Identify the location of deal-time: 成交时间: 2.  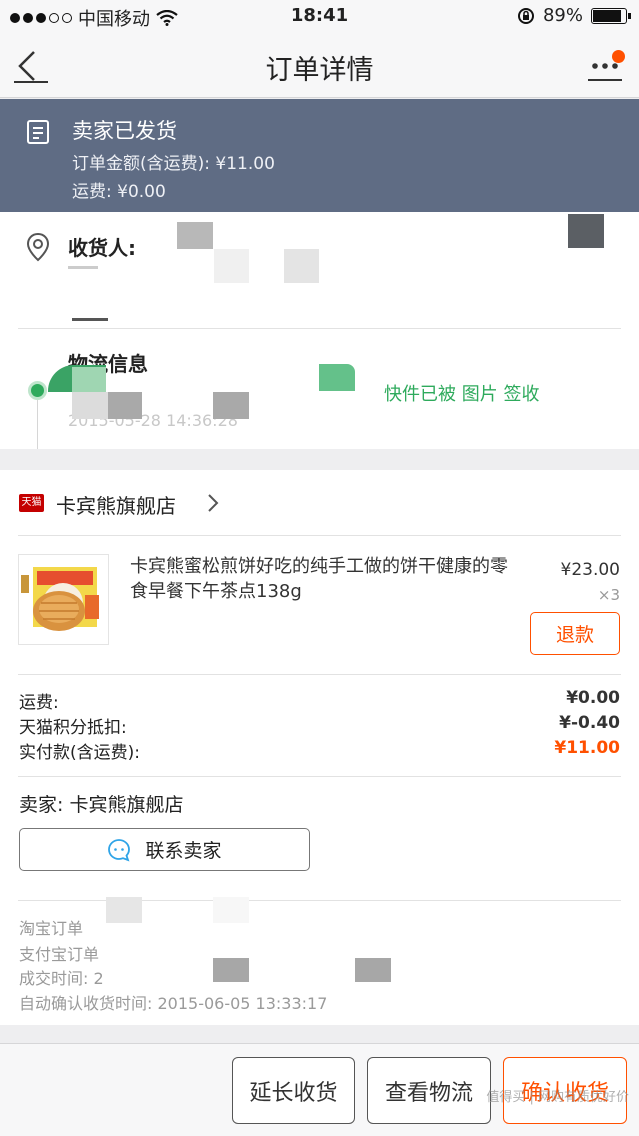
(61, 978).